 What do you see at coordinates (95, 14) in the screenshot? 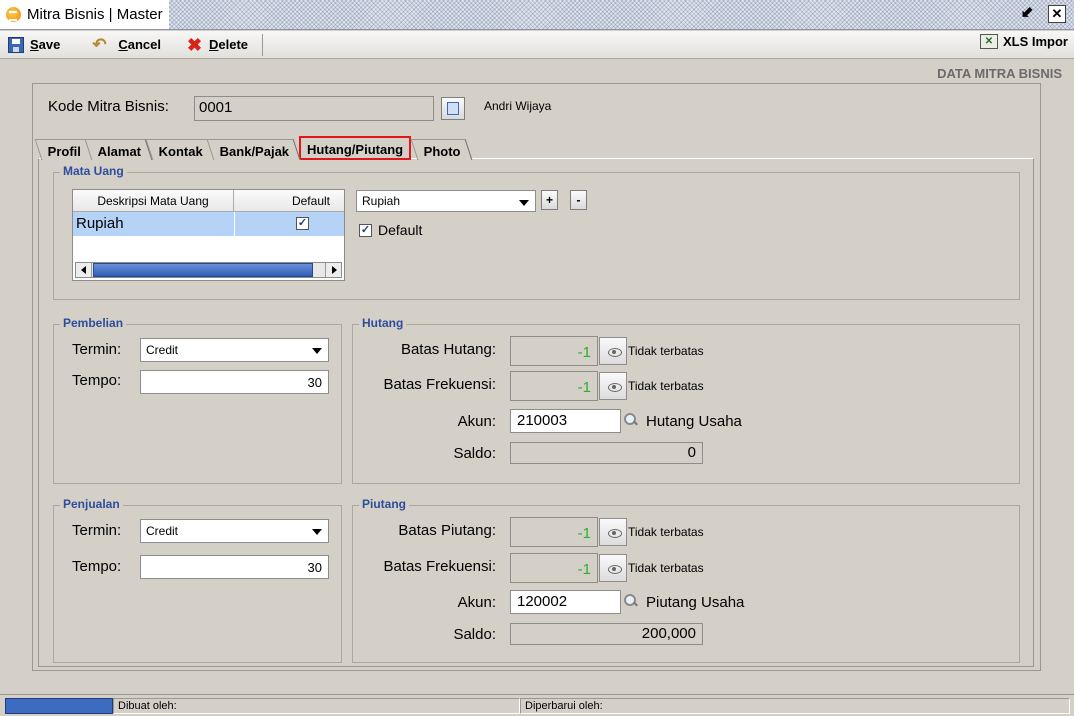
I see `window-title: Mitra Bisnis | Master` at bounding box center [95, 14].